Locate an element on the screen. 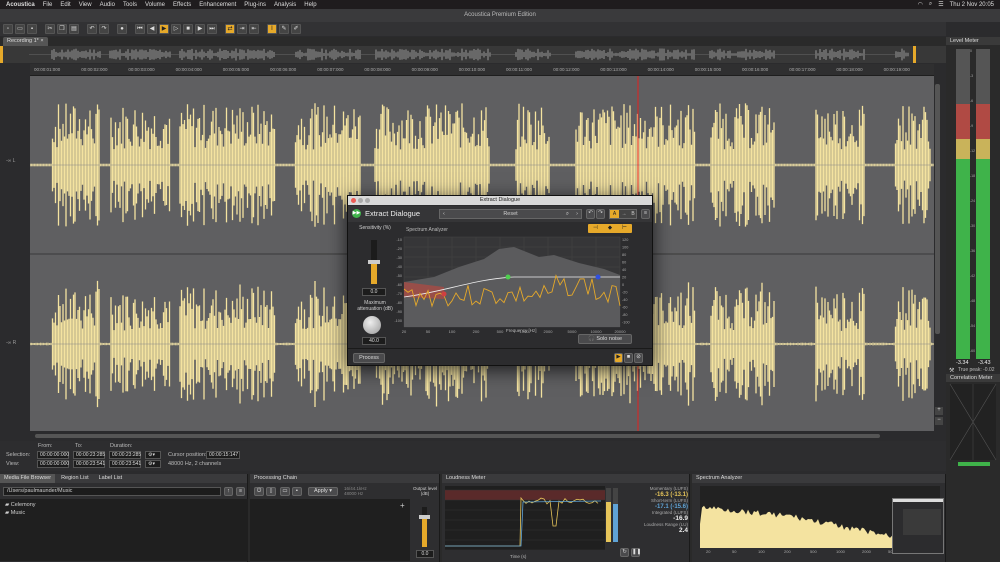 The width and height of the screenshot is (1000, 562). tab-region-list: Region List is located at coordinates (75, 478).